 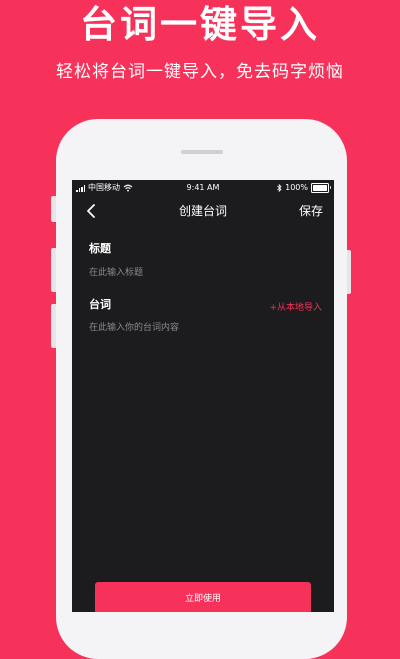 What do you see at coordinates (116, 271) in the screenshot?
I see `title-input: 在此输入标题` at bounding box center [116, 271].